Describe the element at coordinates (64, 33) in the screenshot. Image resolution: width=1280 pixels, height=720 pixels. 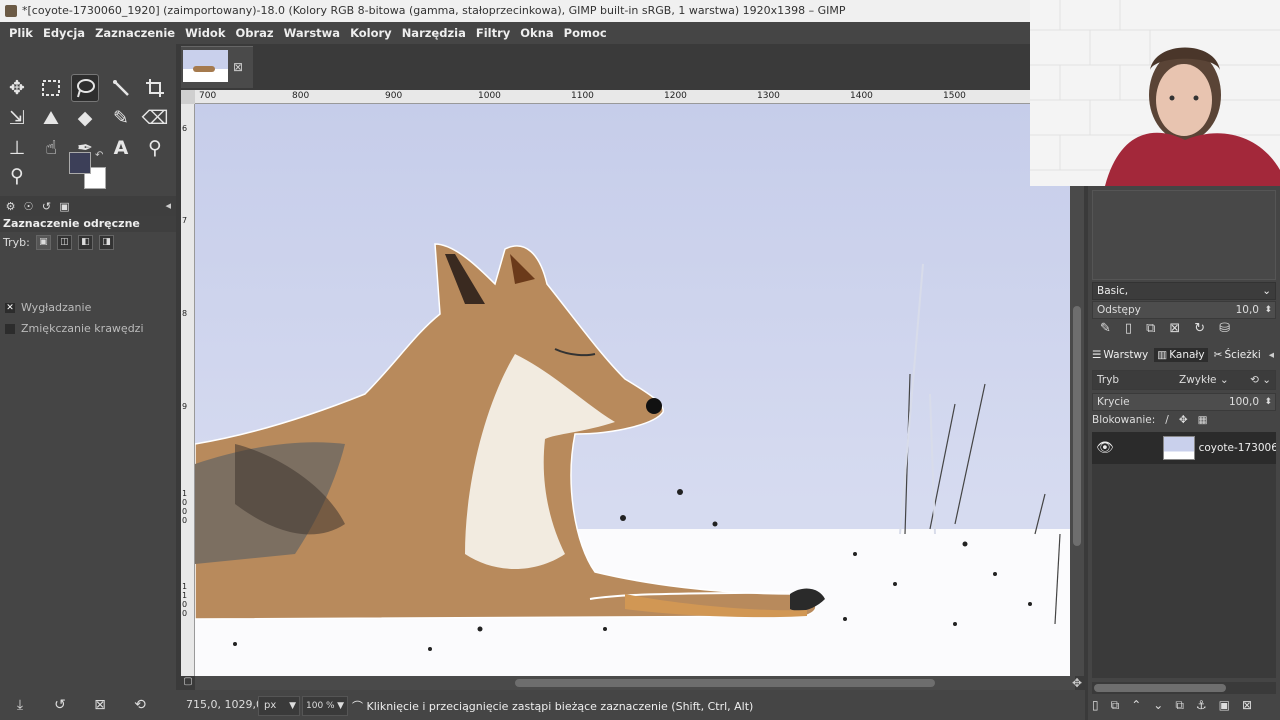
I see `menu-edycja: Edycja` at that location.